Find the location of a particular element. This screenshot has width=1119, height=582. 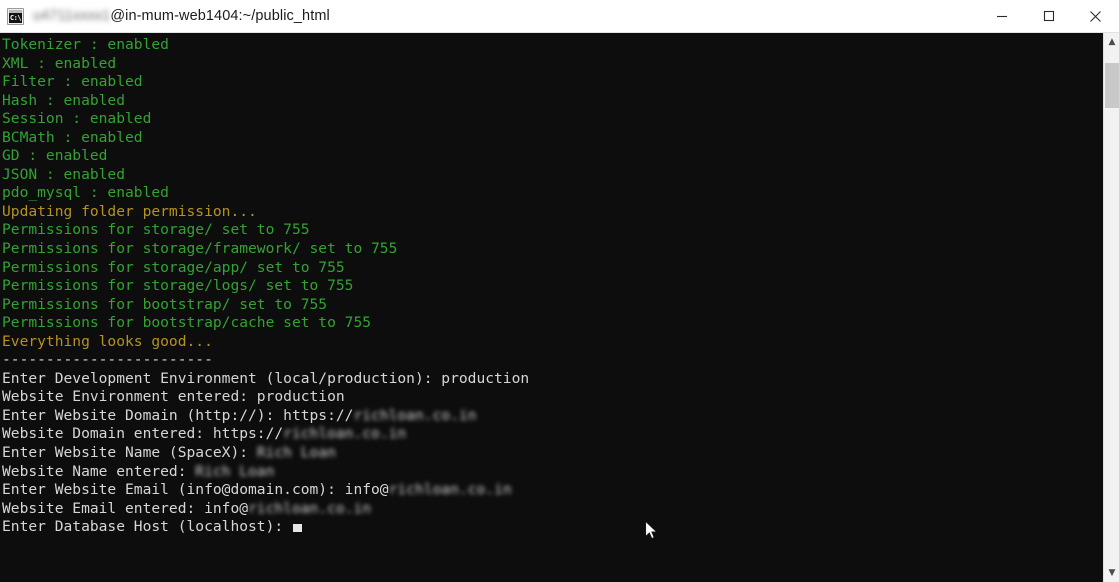

terminal-line-text: Website Environment entered: production is located at coordinates (173, 397).